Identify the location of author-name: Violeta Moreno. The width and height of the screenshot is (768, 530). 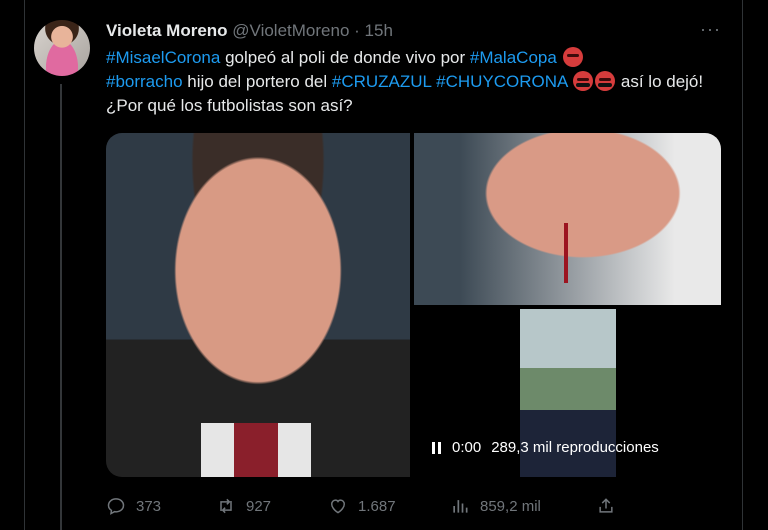
(167, 30).